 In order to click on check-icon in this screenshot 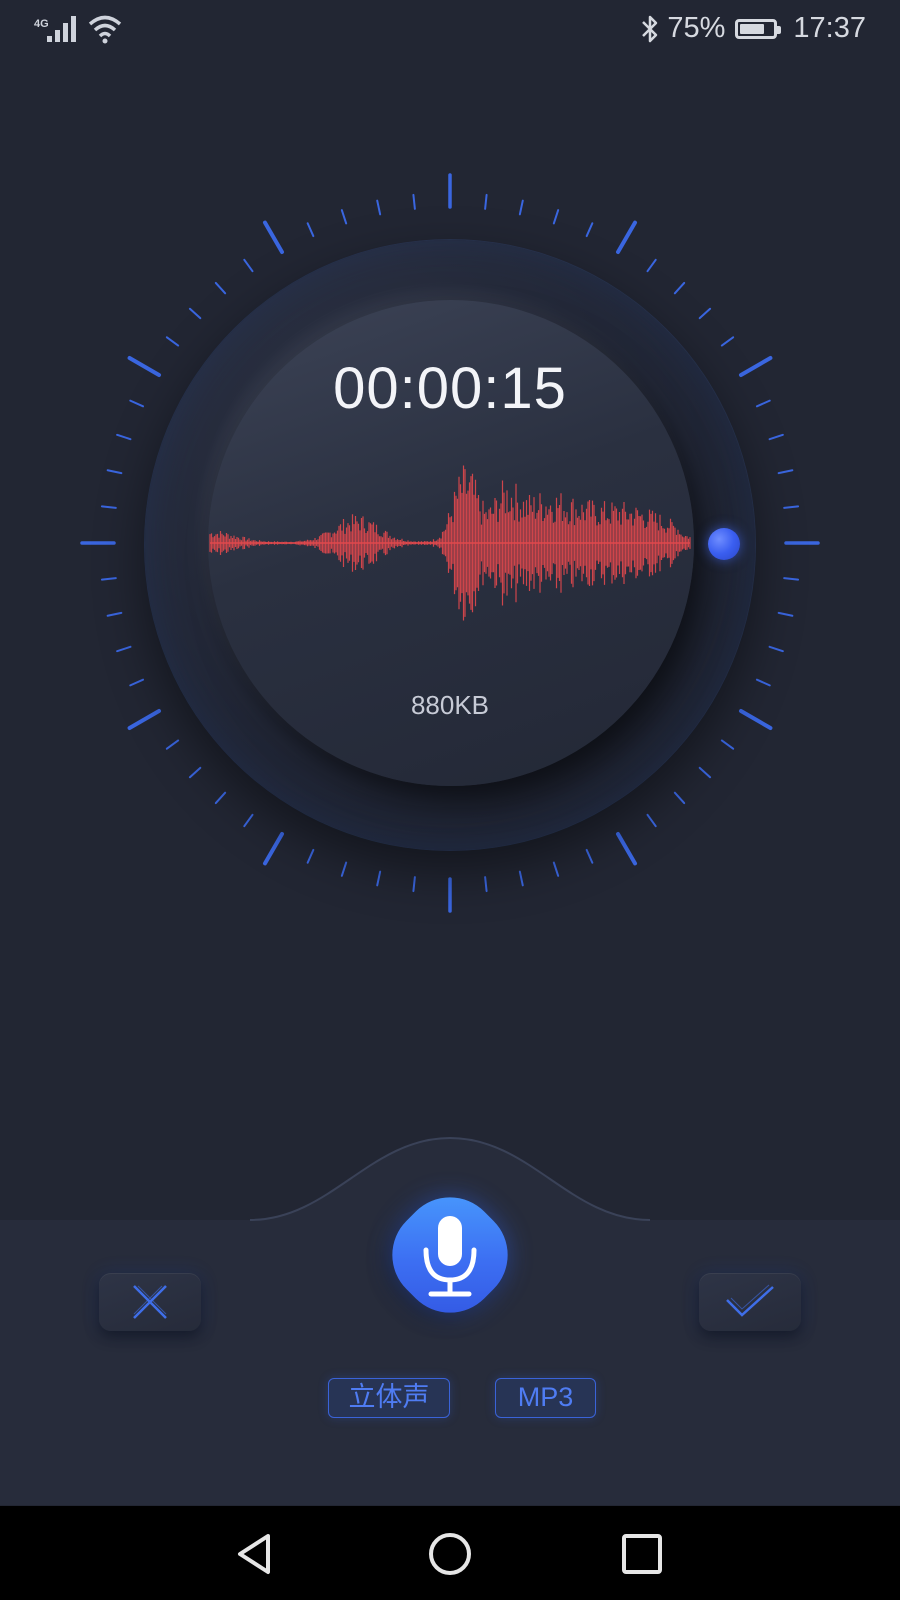, I will do `click(750, 1300)`.